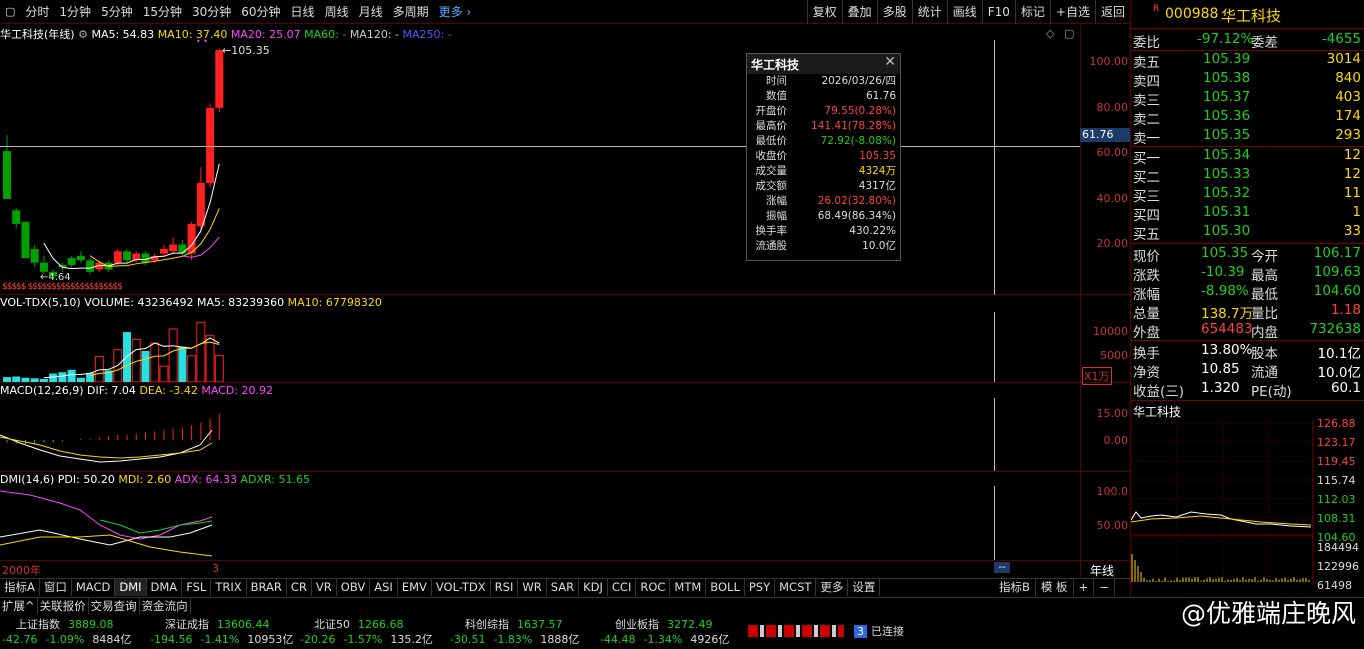 Image resolution: width=1364 pixels, height=649 pixels. Describe the element at coordinates (769, 141) in the screenshot. I see `popup-row-label: 最低价` at that location.